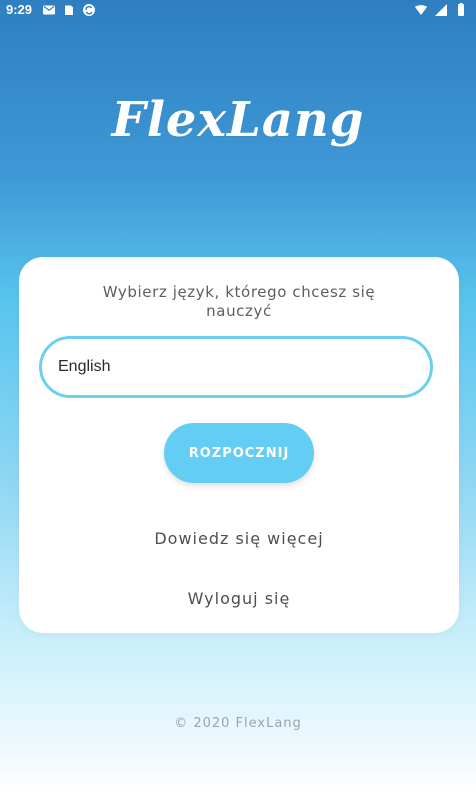 The width and height of the screenshot is (476, 796). Describe the element at coordinates (421, 10) in the screenshot. I see `wifi-icon` at that location.